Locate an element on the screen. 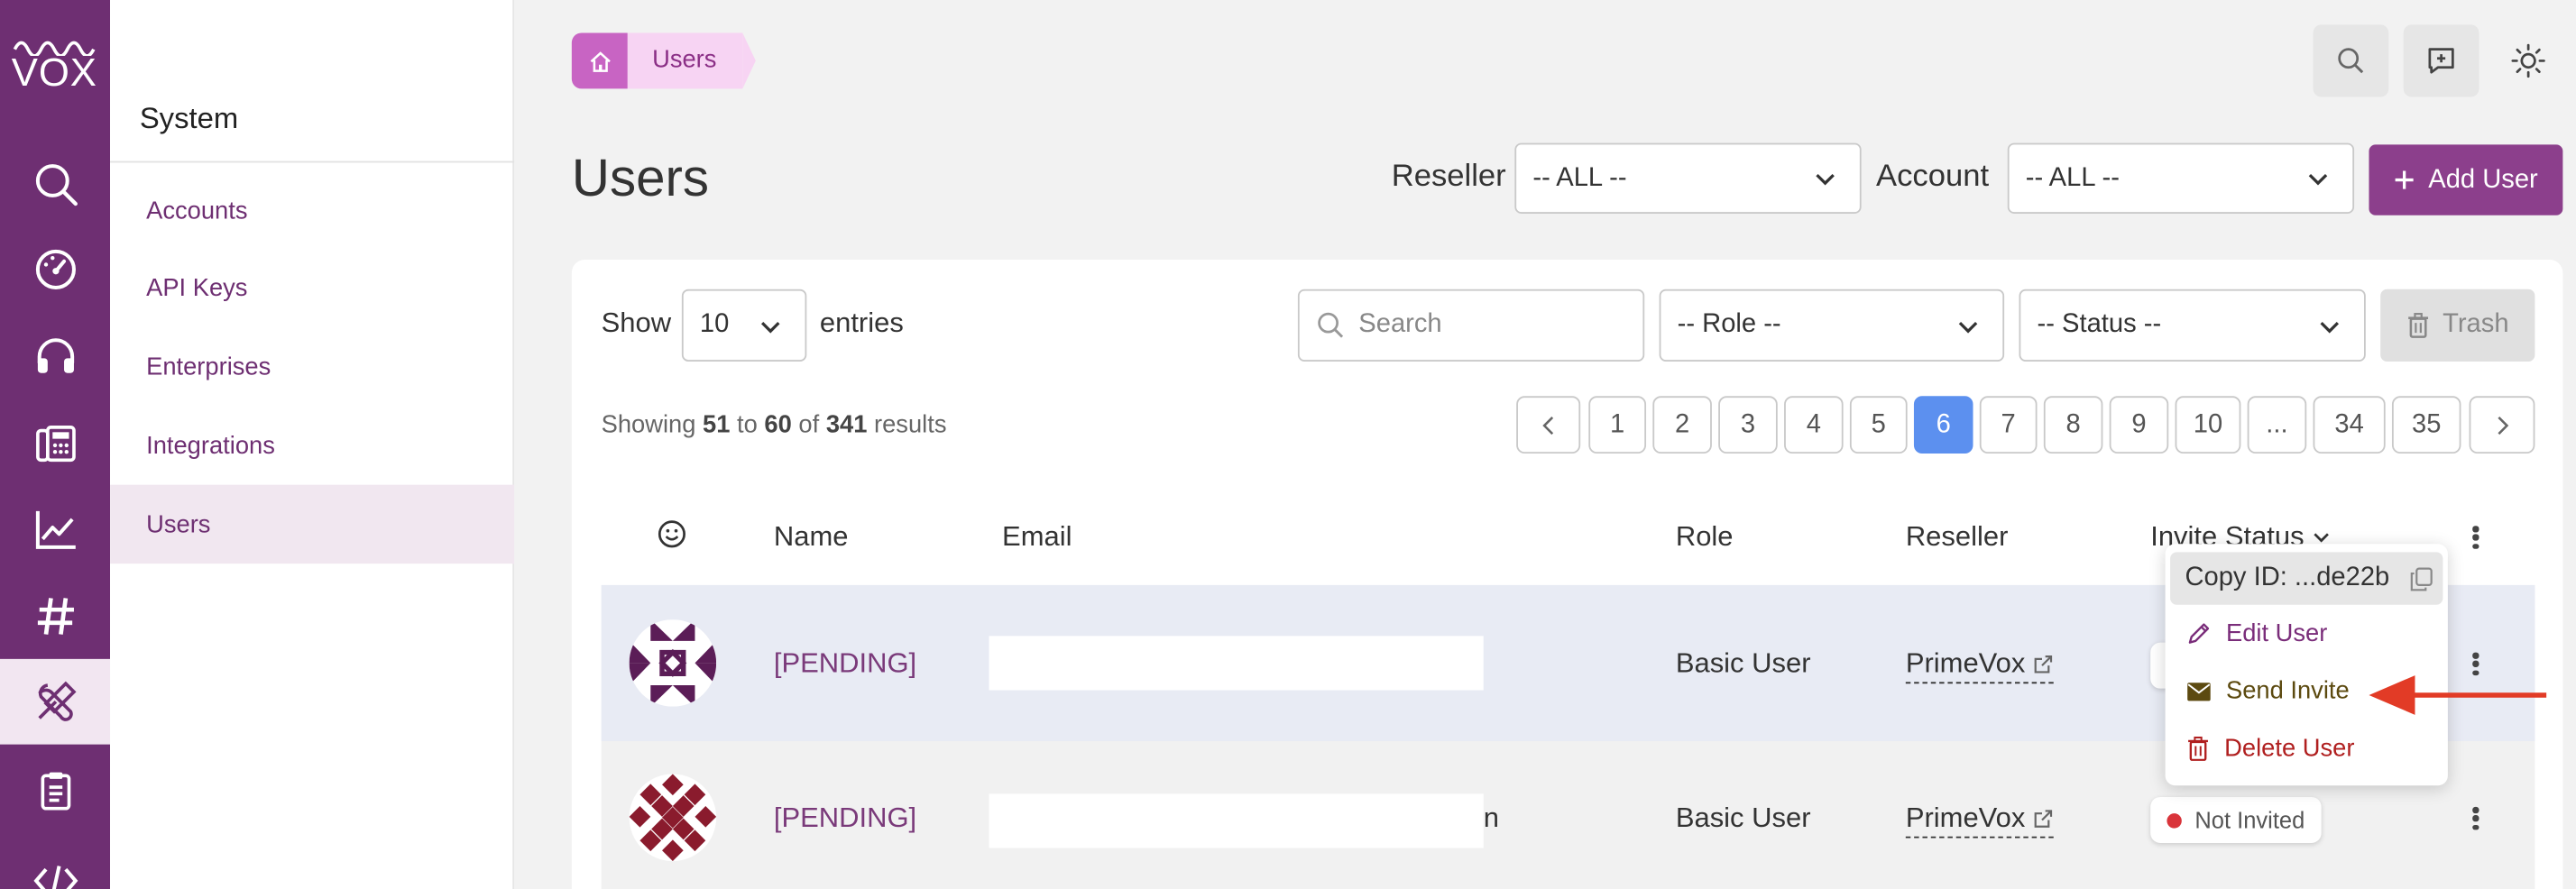 The height and width of the screenshot is (889, 2576). page-button: 2 is located at coordinates (1682, 425).